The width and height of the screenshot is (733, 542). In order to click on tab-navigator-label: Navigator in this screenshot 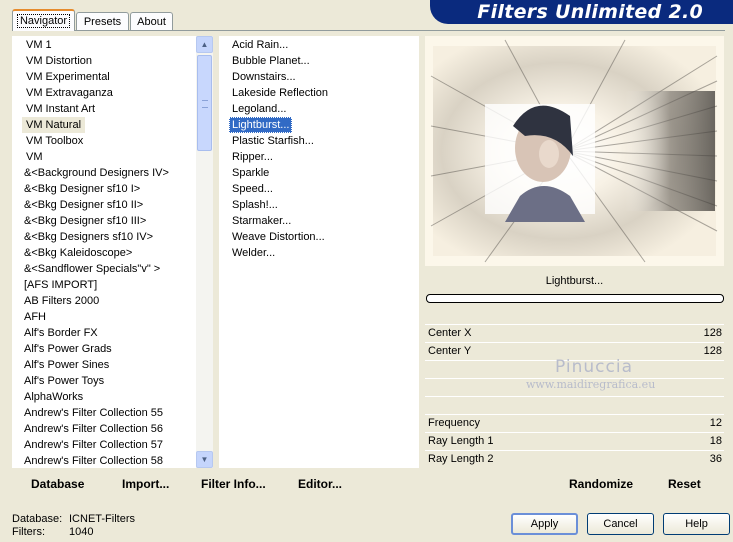, I will do `click(43, 21)`.